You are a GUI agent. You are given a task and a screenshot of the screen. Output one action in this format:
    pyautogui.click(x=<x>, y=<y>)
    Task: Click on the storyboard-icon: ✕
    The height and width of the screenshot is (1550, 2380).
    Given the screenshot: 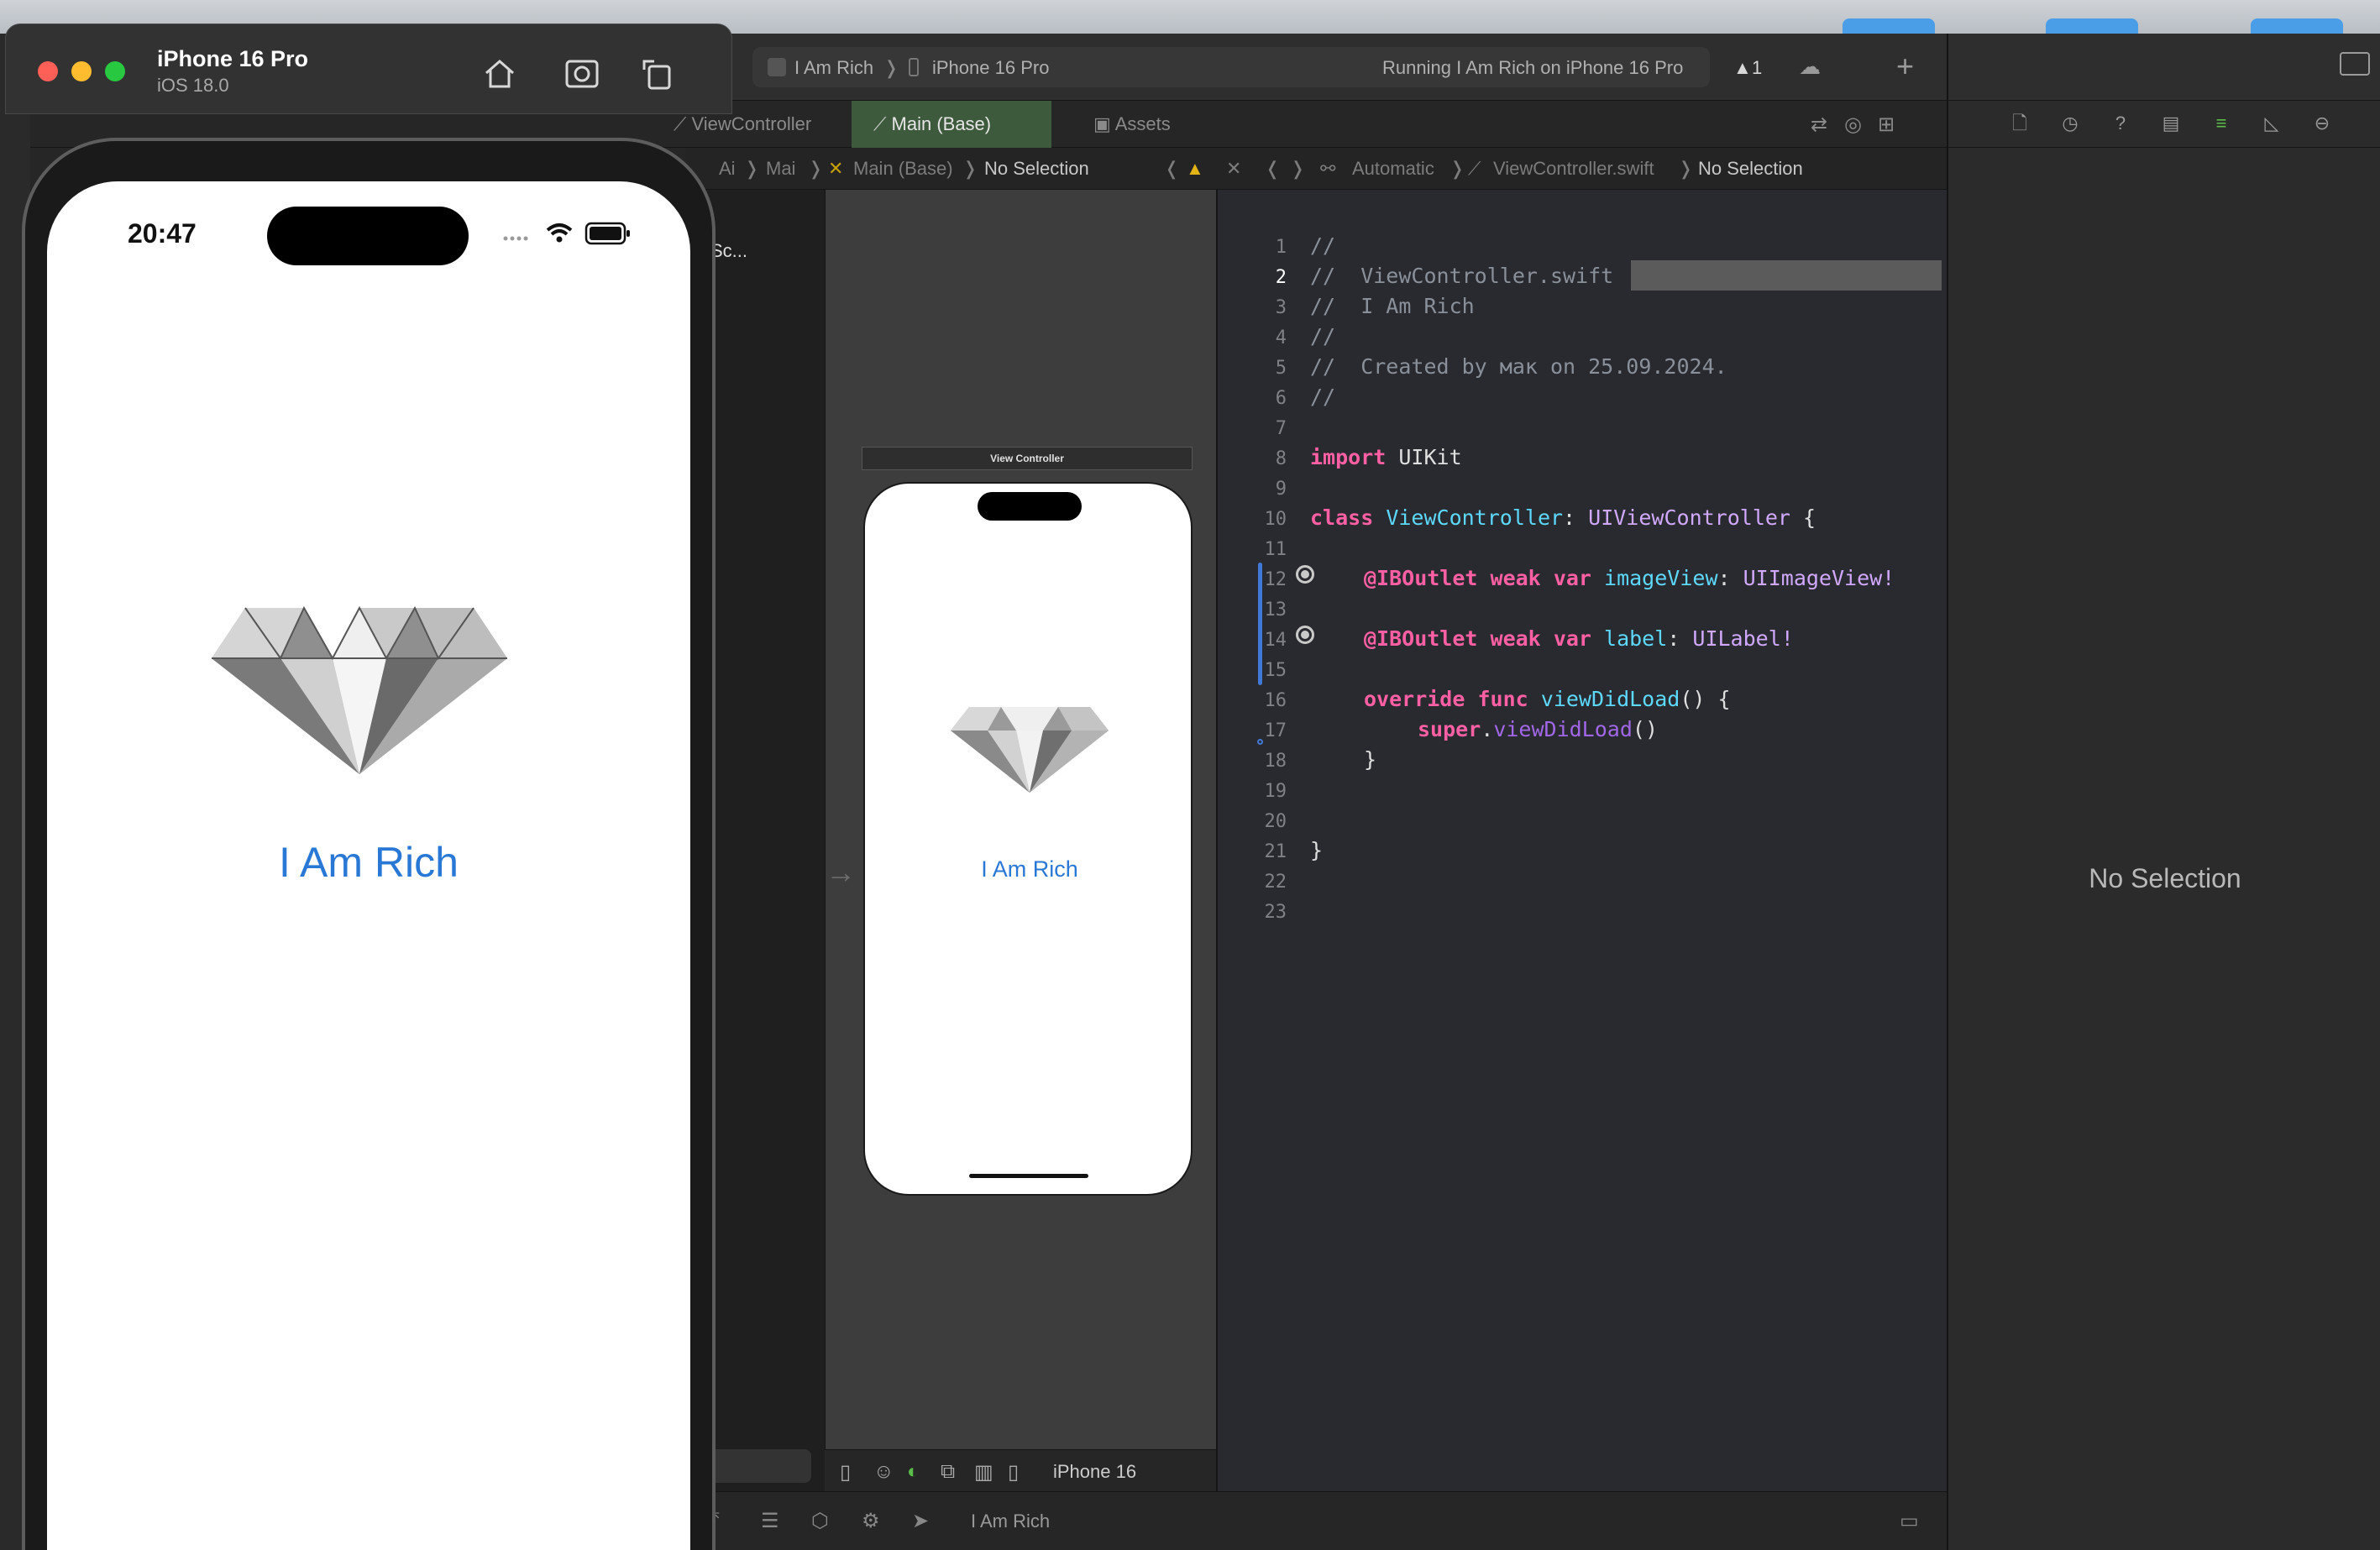 What is the action you would take?
    pyautogui.click(x=836, y=168)
    